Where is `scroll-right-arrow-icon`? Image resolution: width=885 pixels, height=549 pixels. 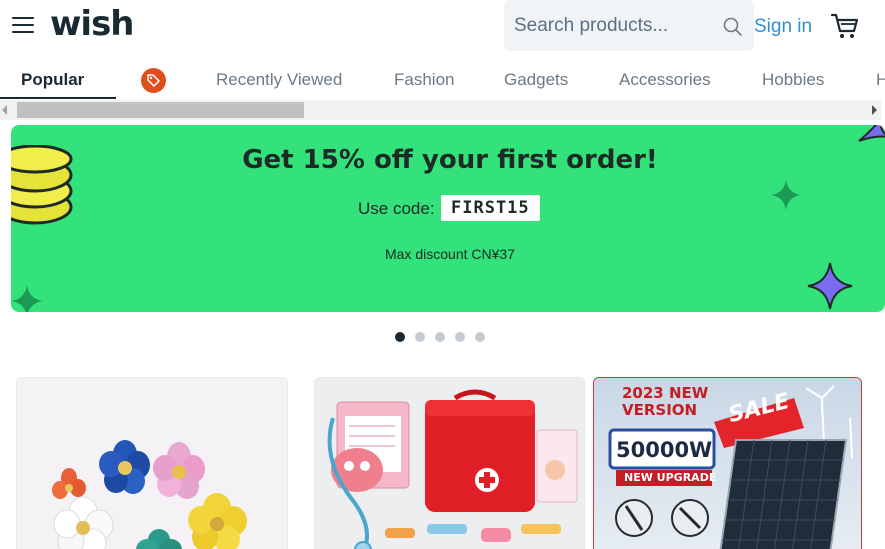
scroll-right-arrow-icon is located at coordinates (874, 110).